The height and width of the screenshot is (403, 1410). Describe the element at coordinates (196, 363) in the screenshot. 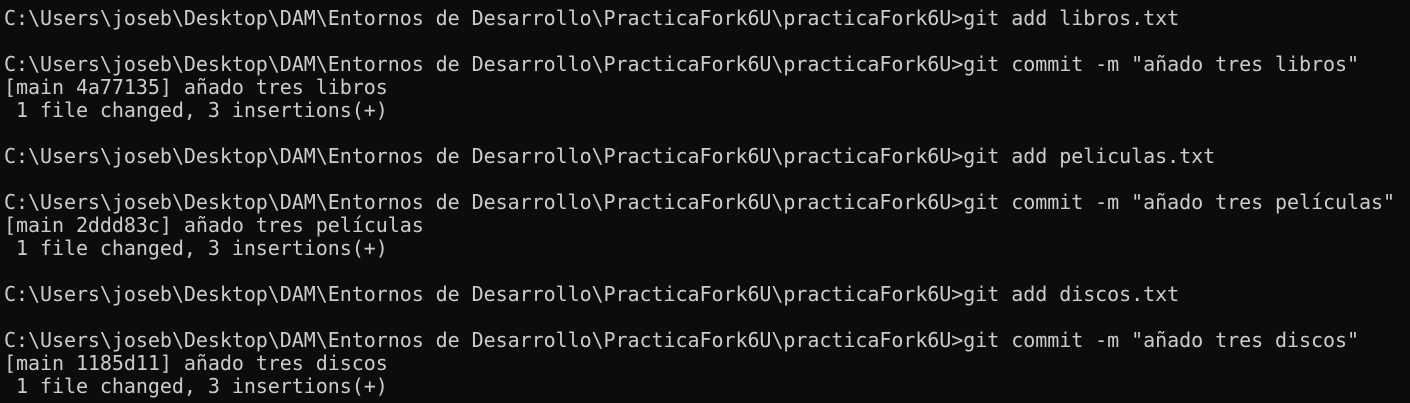

I see `terminal-line: [main 1185d11] añado tres discos` at that location.